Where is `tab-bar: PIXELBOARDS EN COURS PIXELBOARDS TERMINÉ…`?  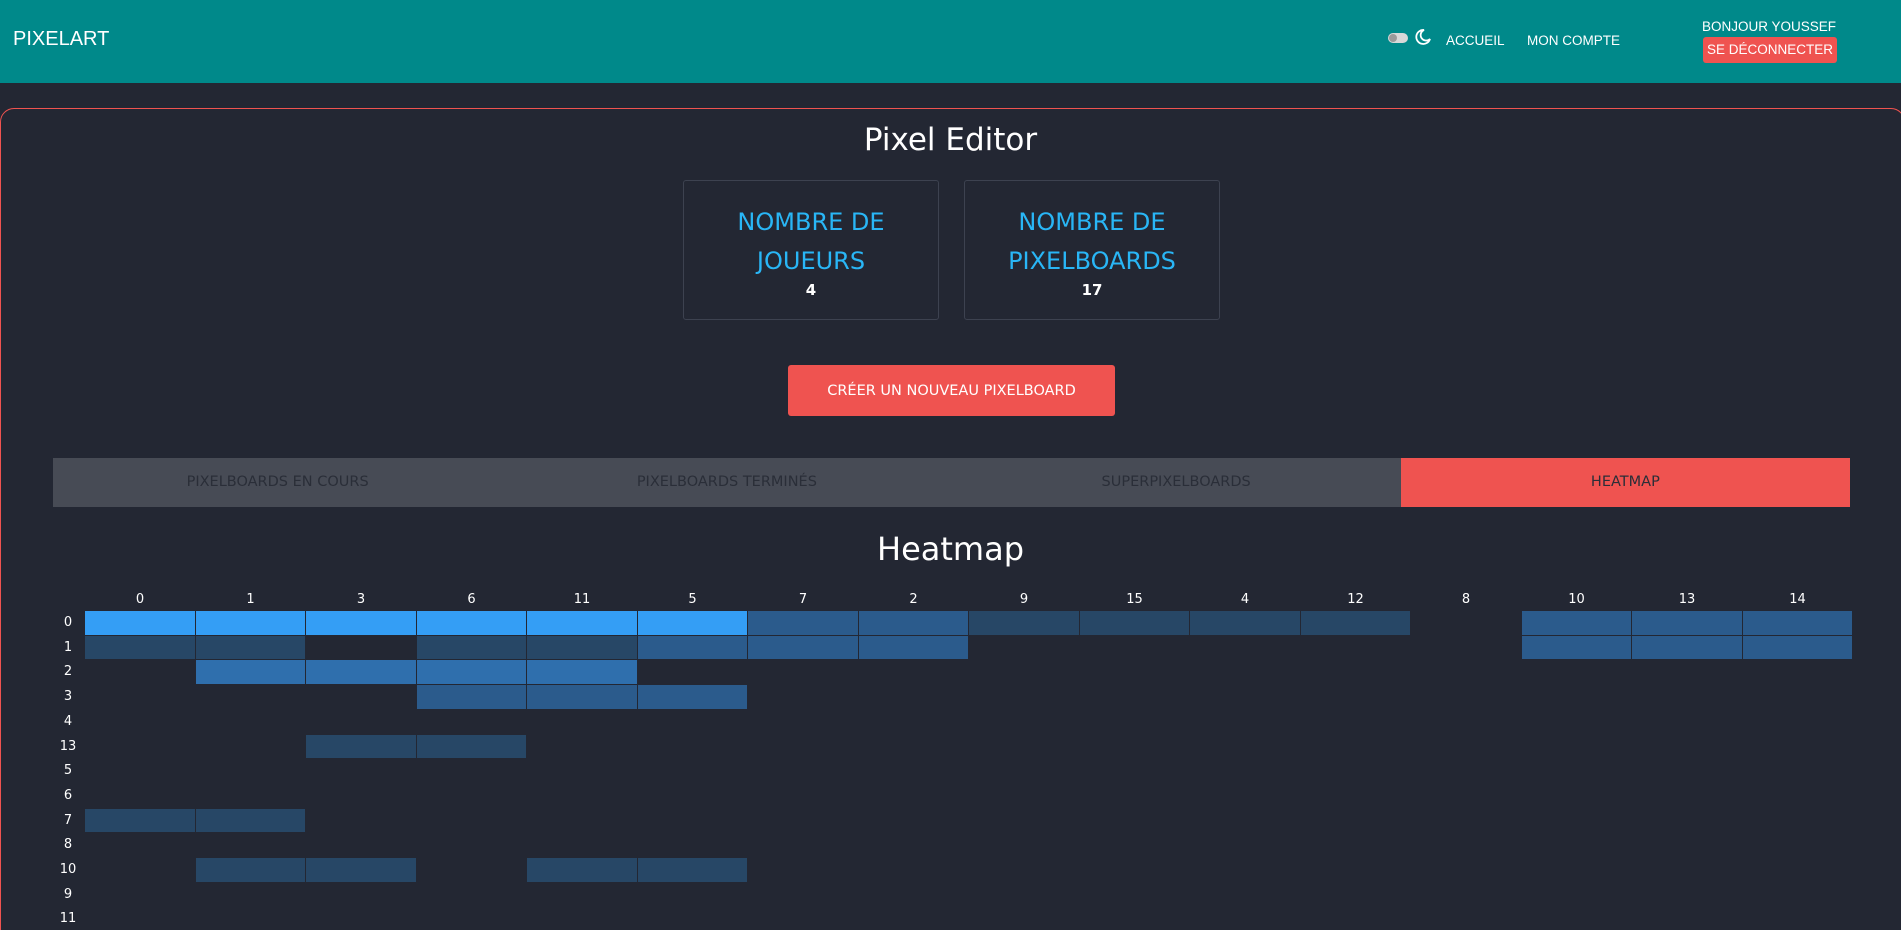
tab-bar: PIXELBOARDS EN COURS PIXELBOARDS TERMINÉ… is located at coordinates (951, 482).